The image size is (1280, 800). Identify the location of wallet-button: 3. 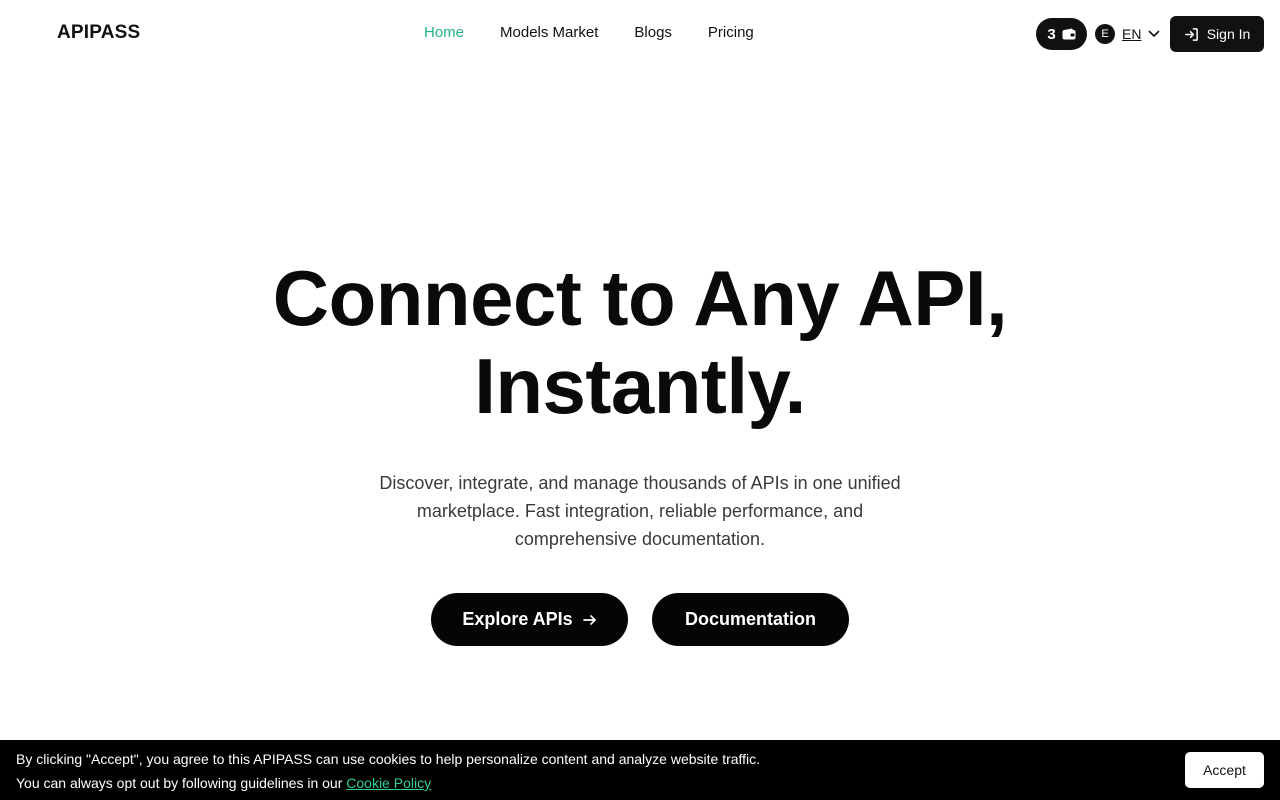
(1061, 34).